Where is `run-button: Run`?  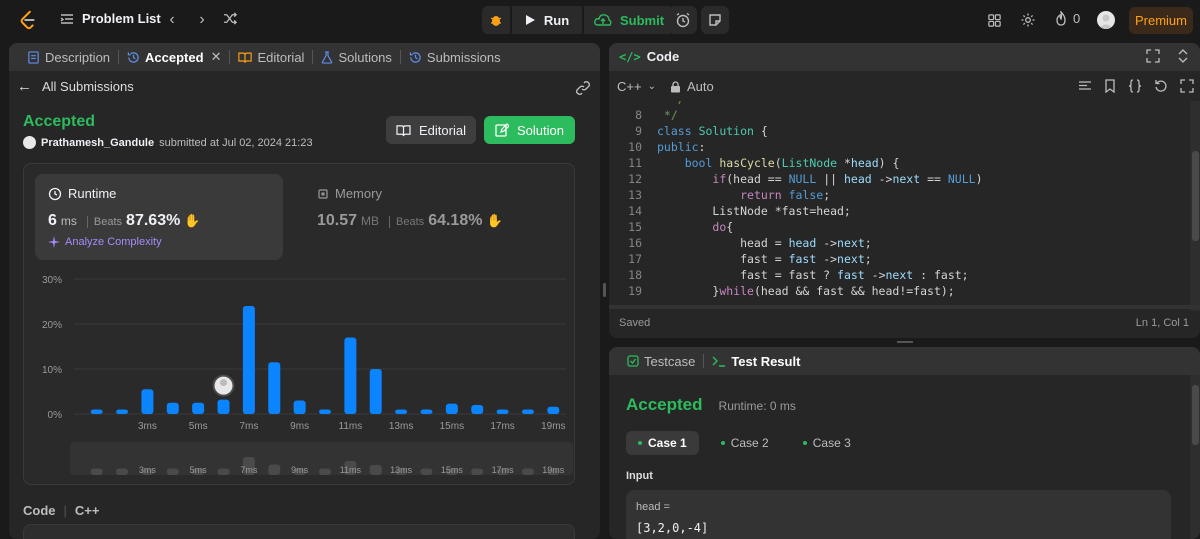
run-button: Run is located at coordinates (547, 20).